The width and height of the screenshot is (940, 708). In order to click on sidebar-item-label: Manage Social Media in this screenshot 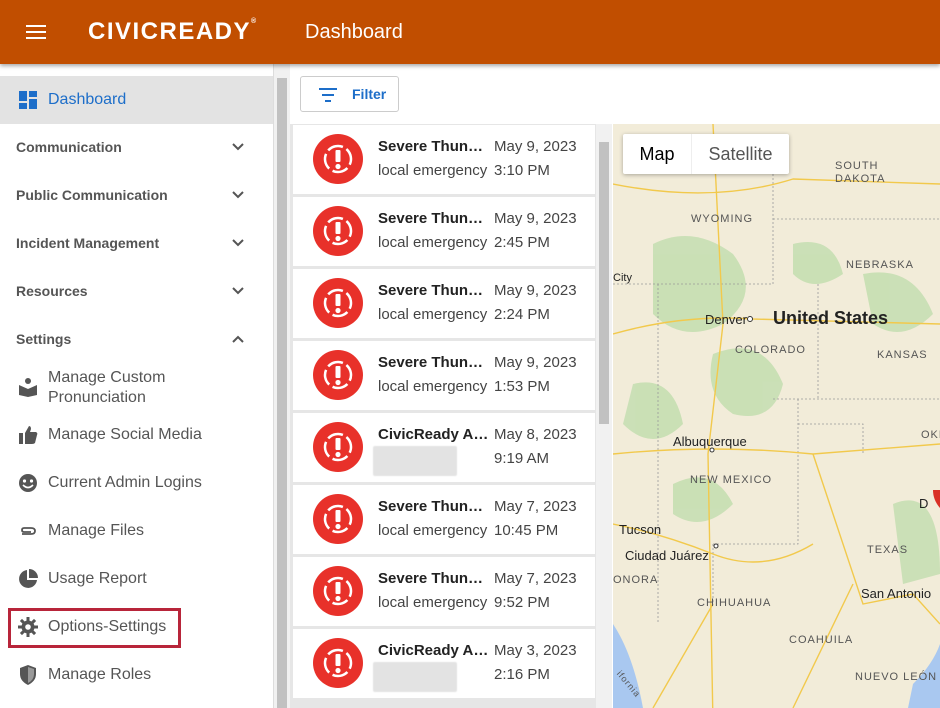, I will do `click(125, 434)`.